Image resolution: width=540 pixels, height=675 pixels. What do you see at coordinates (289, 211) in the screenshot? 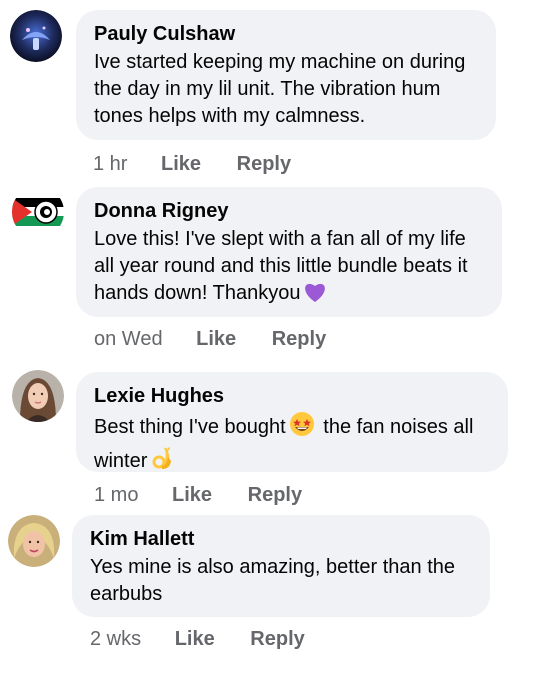
I see `comment-author: Donna Rigney` at bounding box center [289, 211].